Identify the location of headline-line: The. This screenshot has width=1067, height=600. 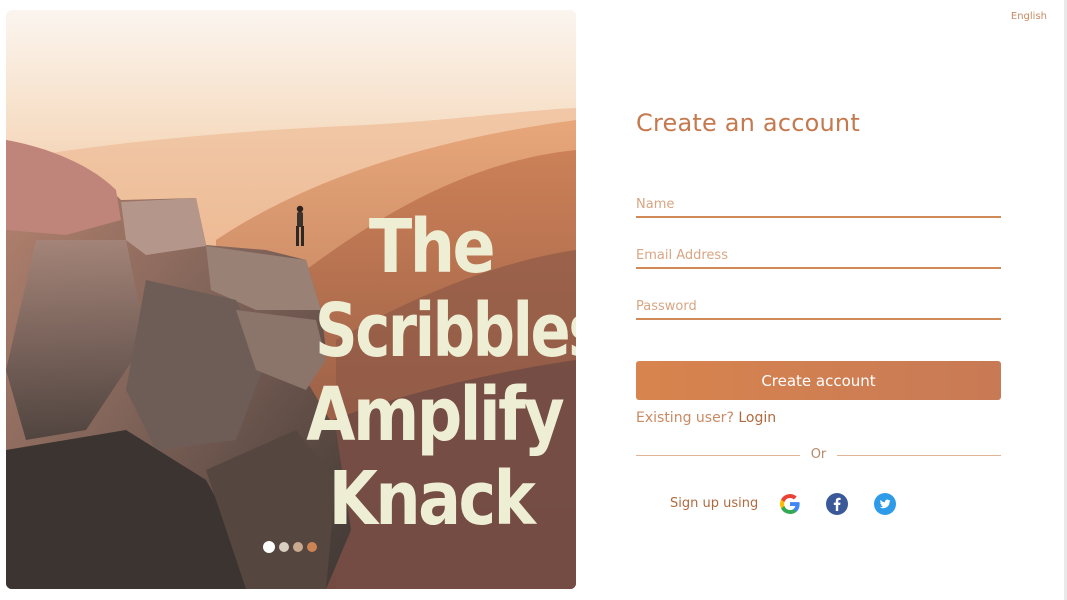
(432, 247).